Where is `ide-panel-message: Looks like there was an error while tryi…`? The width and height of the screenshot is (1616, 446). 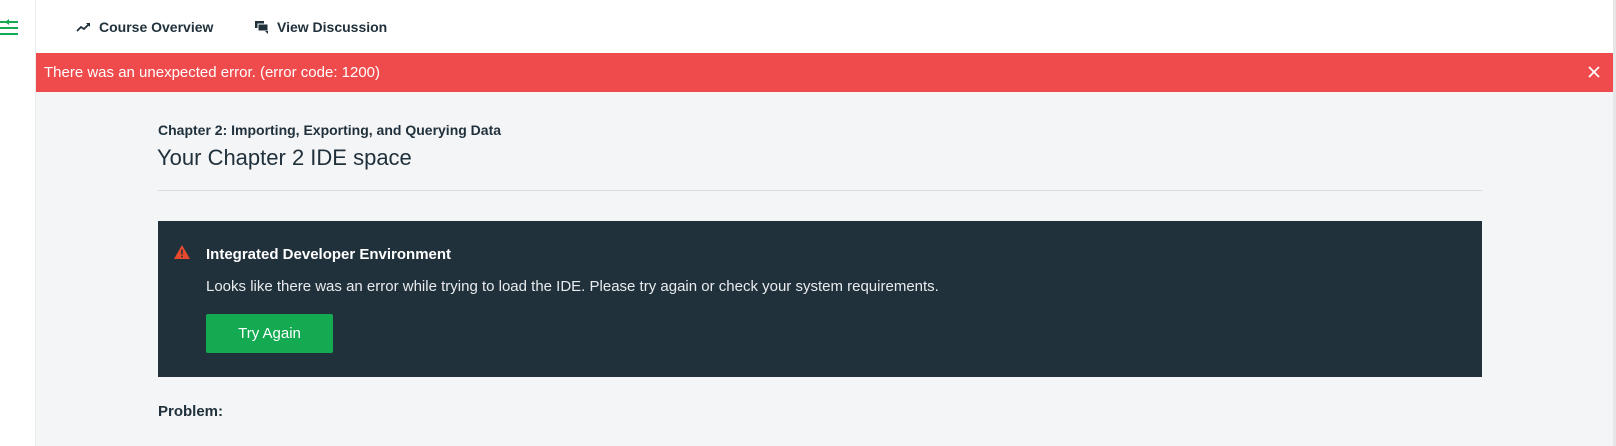
ide-panel-message: Looks like there was an error while tryi… is located at coordinates (572, 286).